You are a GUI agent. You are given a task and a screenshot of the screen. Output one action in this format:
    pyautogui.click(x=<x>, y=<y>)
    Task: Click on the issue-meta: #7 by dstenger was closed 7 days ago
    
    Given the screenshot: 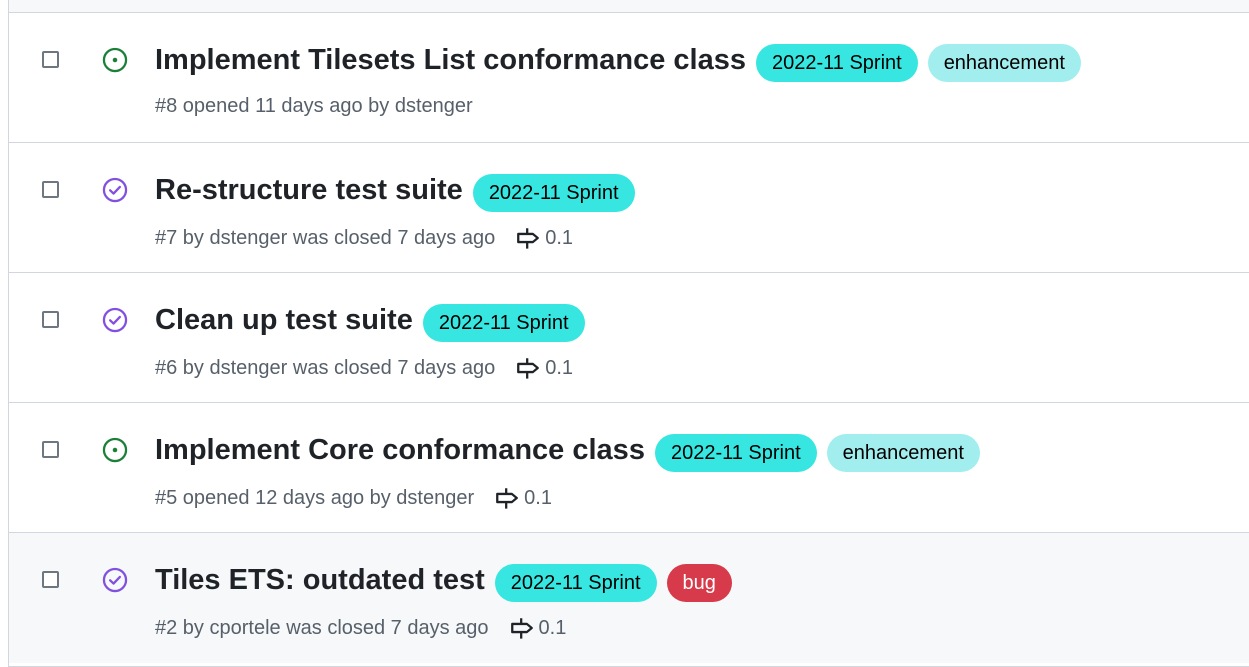 What is the action you would take?
    pyautogui.click(x=325, y=237)
    